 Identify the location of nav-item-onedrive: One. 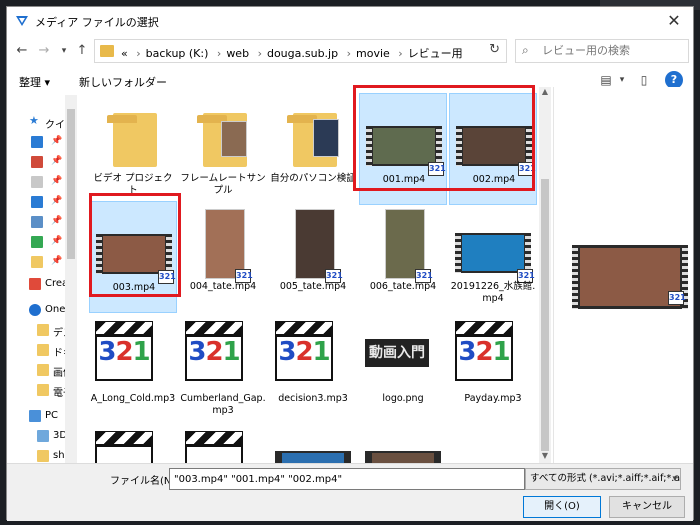
(36, 311).